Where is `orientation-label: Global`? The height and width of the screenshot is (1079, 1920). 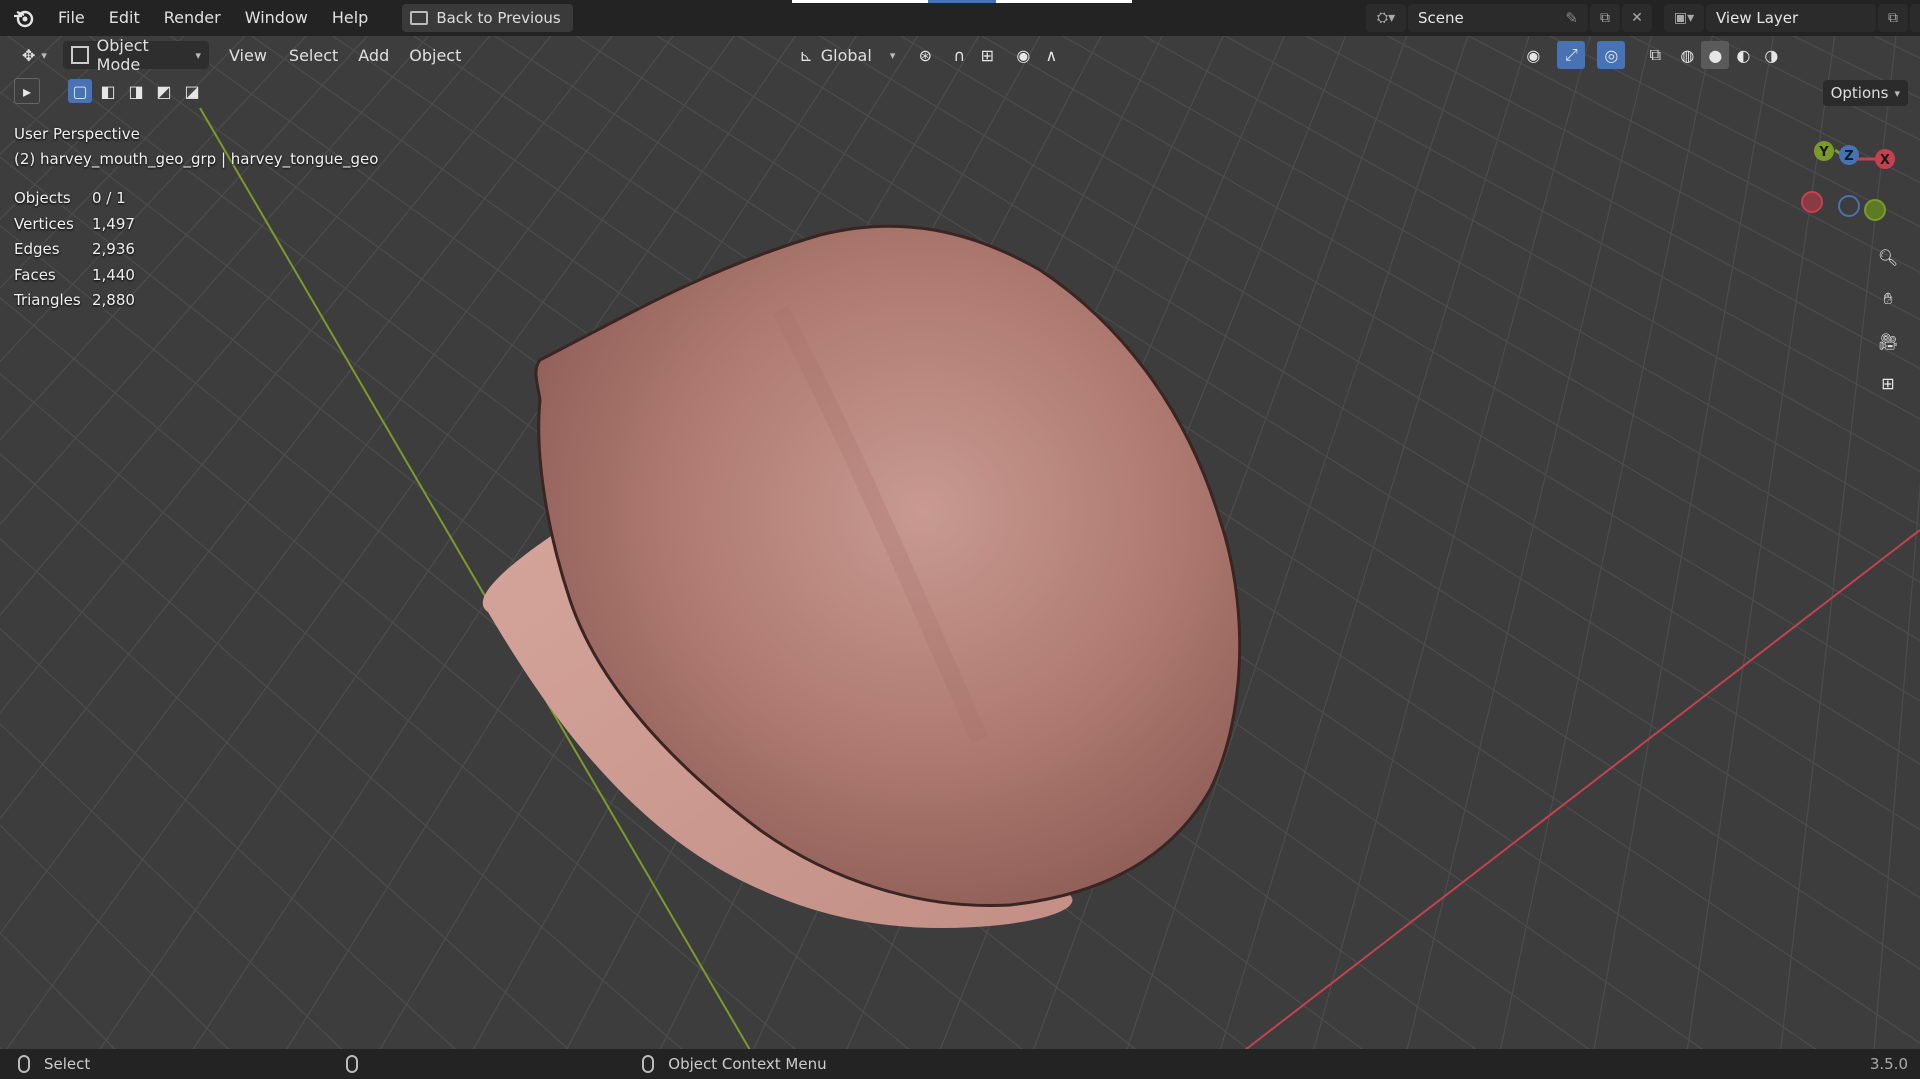 orientation-label: Global is located at coordinates (846, 55).